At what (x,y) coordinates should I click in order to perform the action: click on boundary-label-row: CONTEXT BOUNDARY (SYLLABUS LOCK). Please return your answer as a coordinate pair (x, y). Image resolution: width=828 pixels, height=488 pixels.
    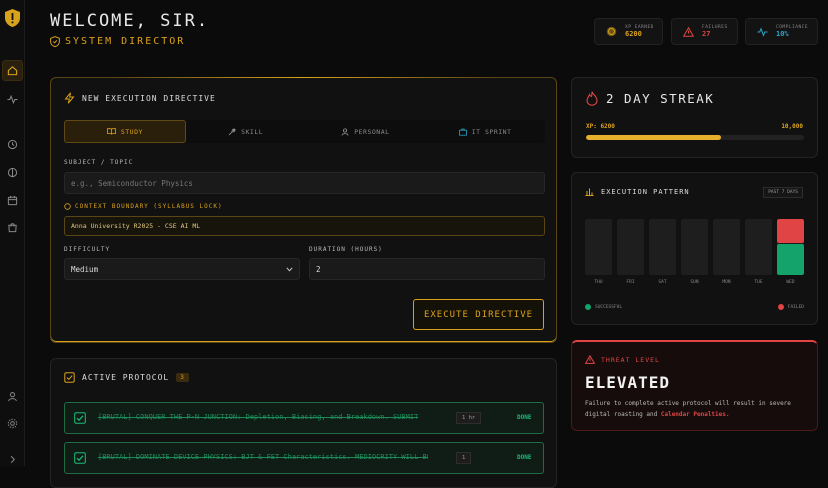
    Looking at the image, I should click on (143, 206).